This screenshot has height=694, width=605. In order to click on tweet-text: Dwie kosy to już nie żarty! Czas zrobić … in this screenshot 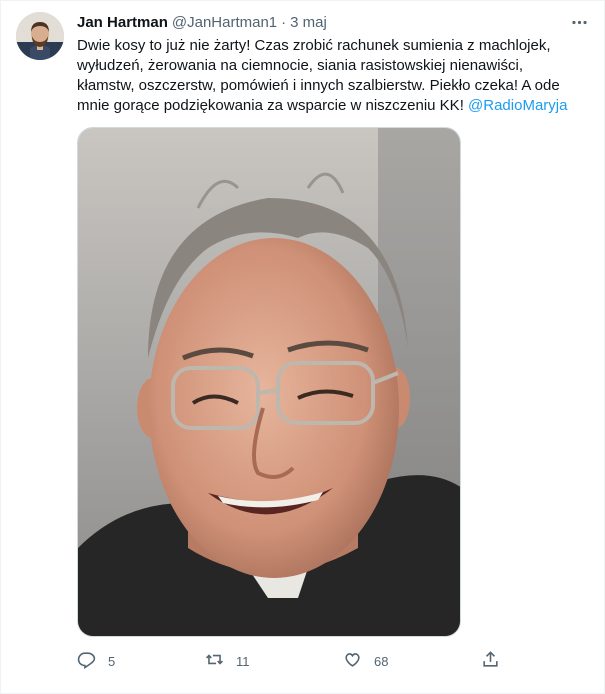, I will do `click(332, 76)`.